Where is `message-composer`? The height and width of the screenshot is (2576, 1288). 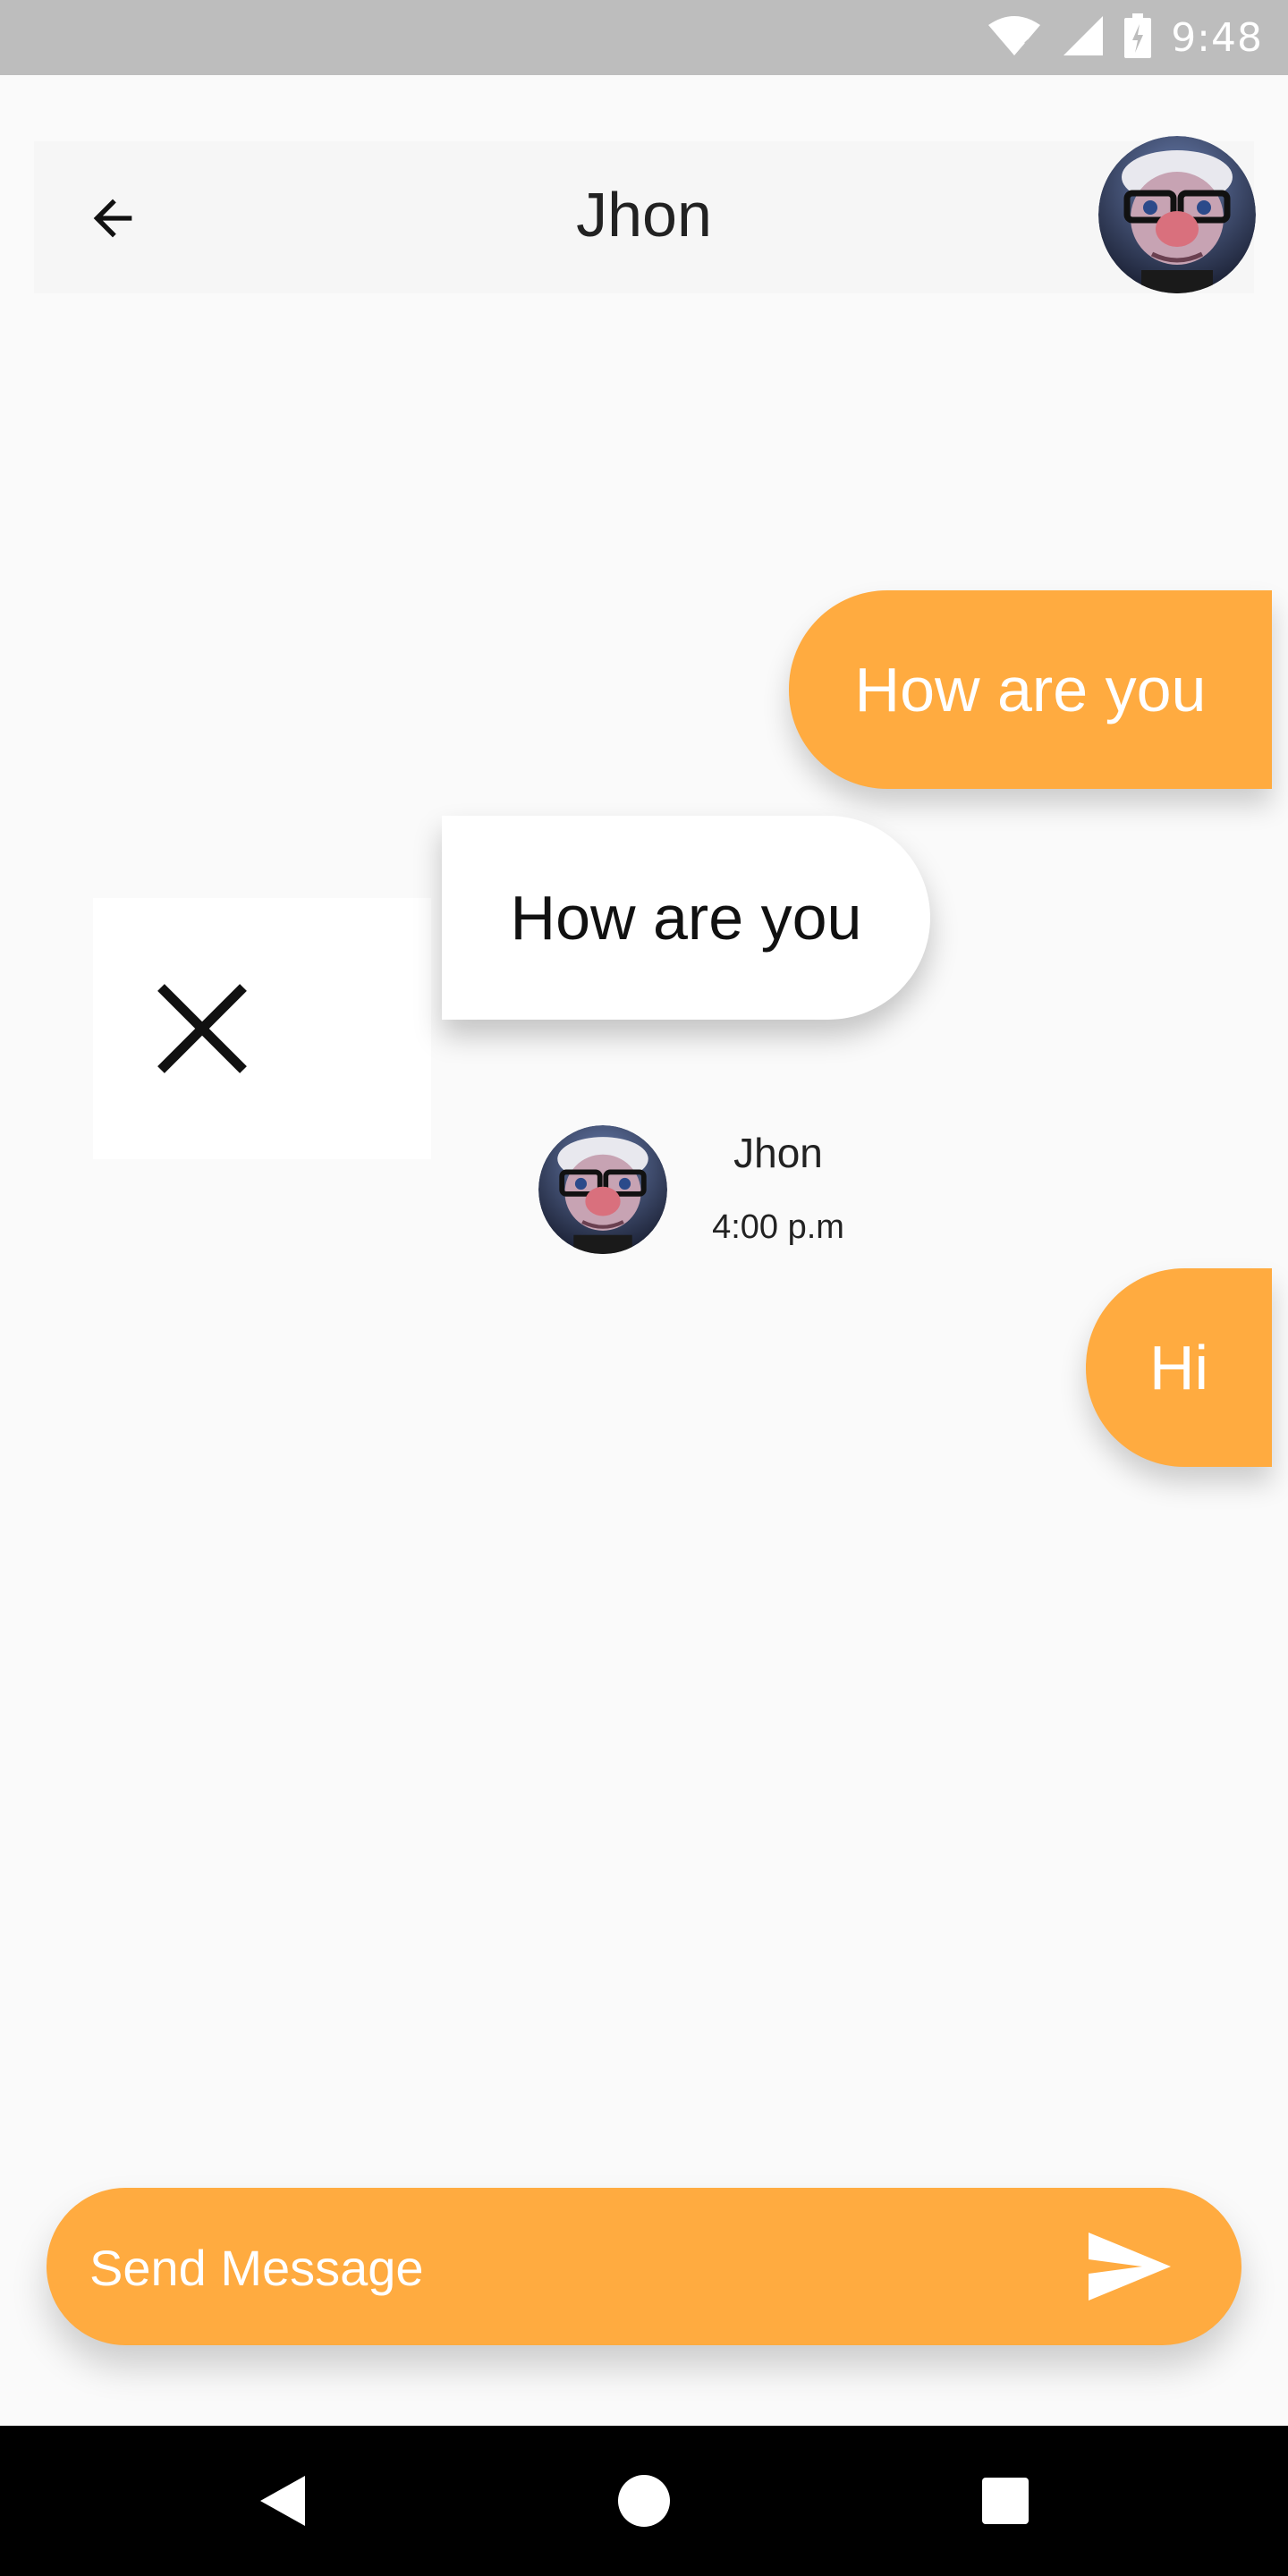
message-composer is located at coordinates (644, 2267).